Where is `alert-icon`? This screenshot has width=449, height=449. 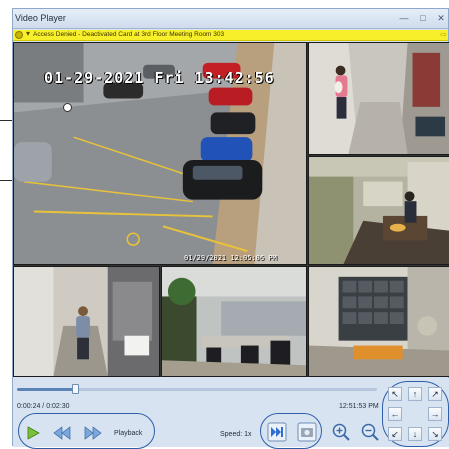 alert-icon is located at coordinates (19, 35).